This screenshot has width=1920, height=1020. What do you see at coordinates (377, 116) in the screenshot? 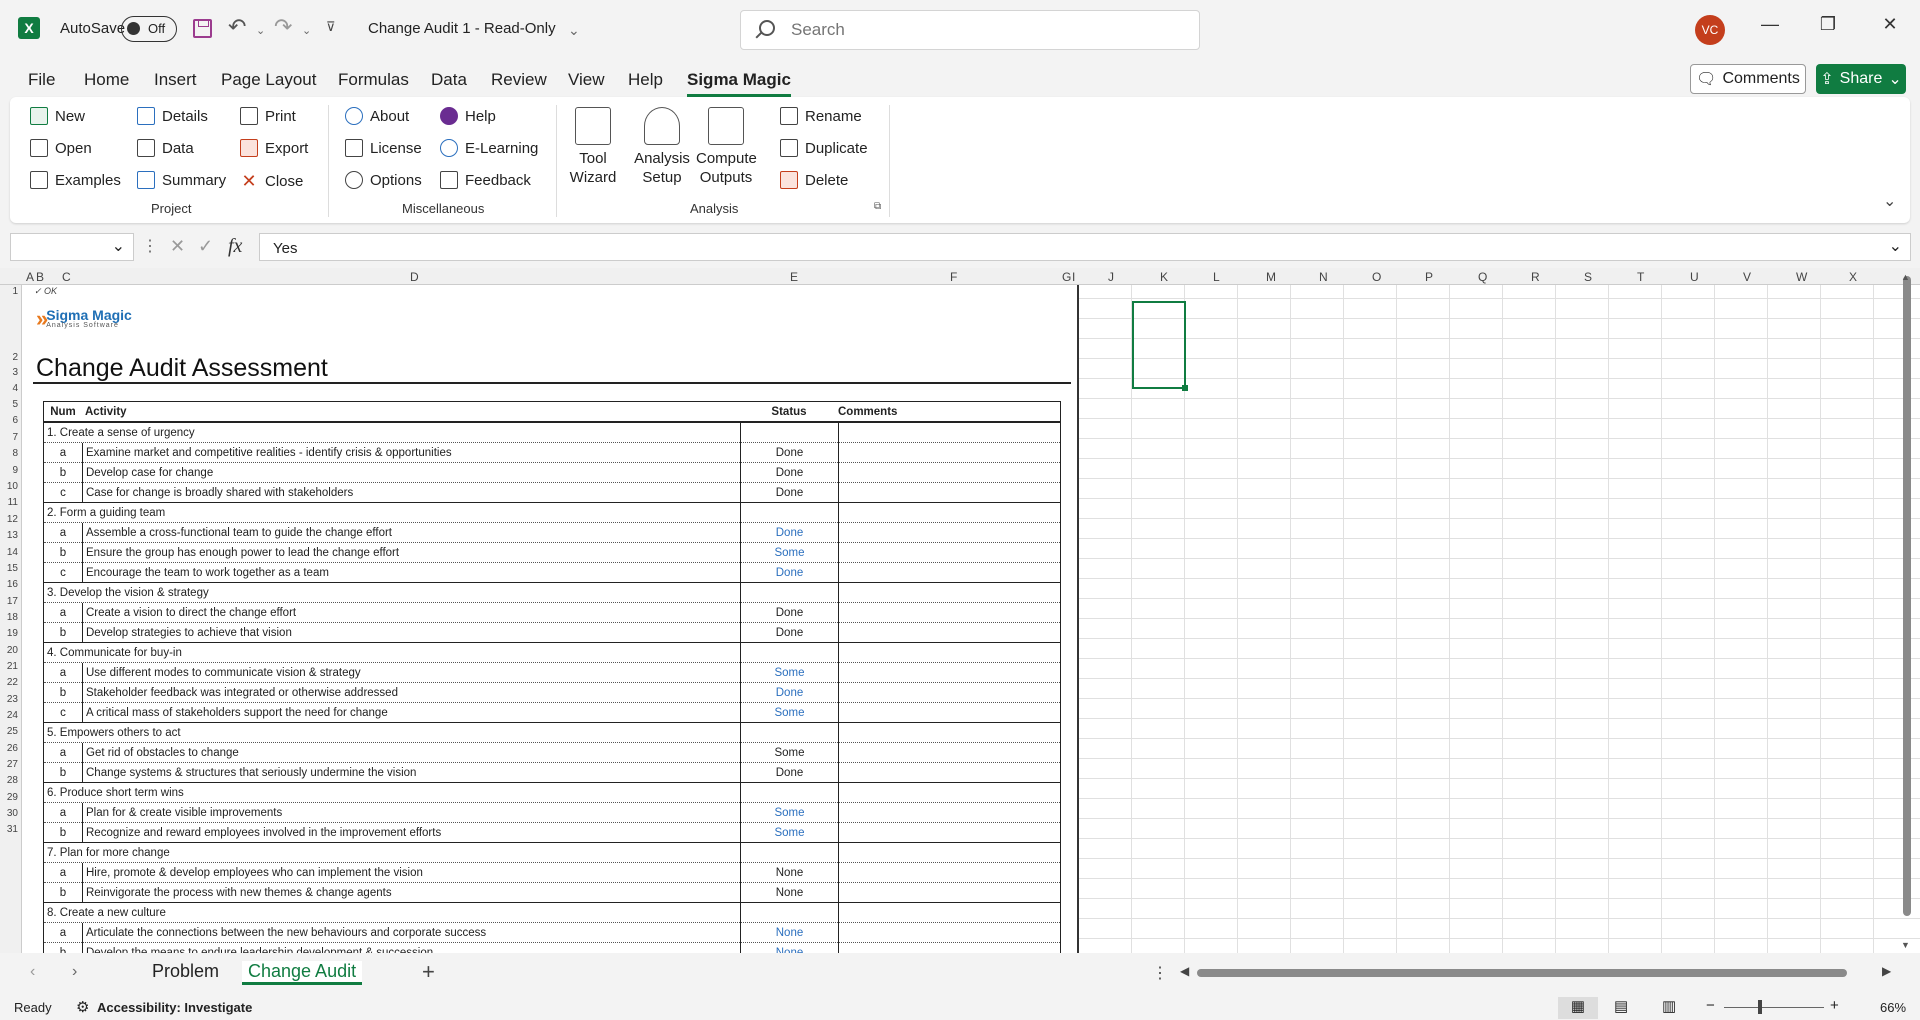
I see `about-button: About` at bounding box center [377, 116].